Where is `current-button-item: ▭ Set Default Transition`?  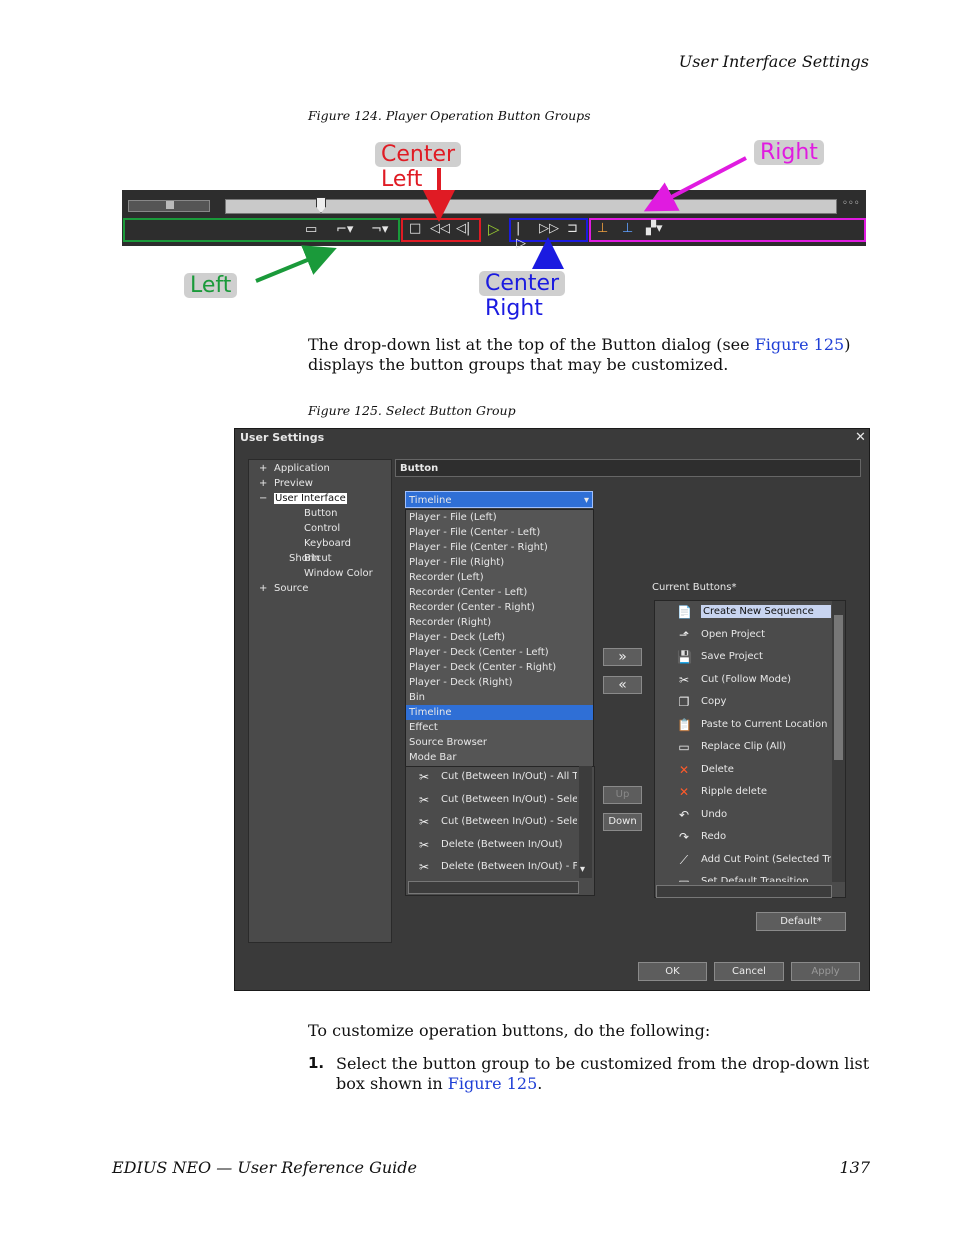 current-button-item: ▭ Set Default Transition is located at coordinates (743, 876).